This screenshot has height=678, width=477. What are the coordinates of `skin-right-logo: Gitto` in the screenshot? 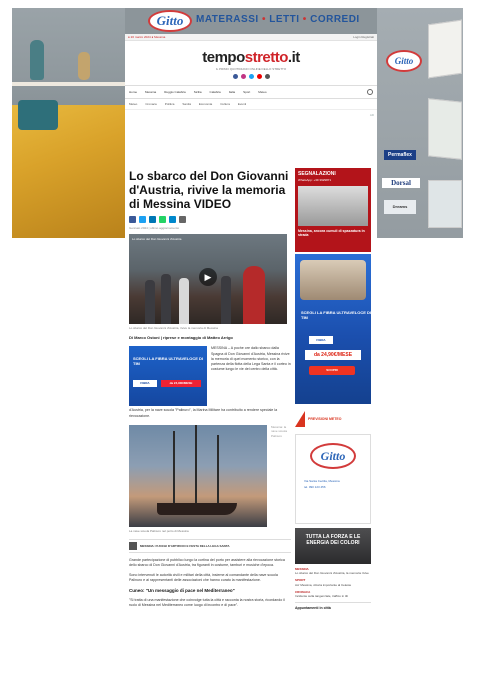 It's located at (404, 61).